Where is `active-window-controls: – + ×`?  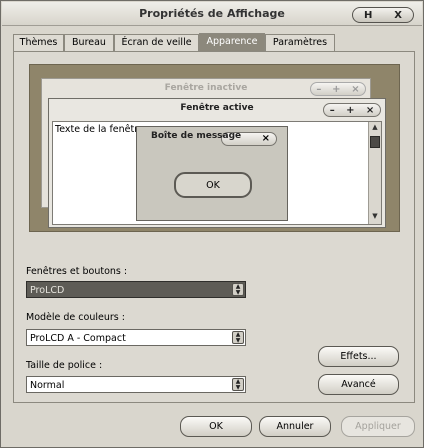
active-window-controls: – + × is located at coordinates (352, 110).